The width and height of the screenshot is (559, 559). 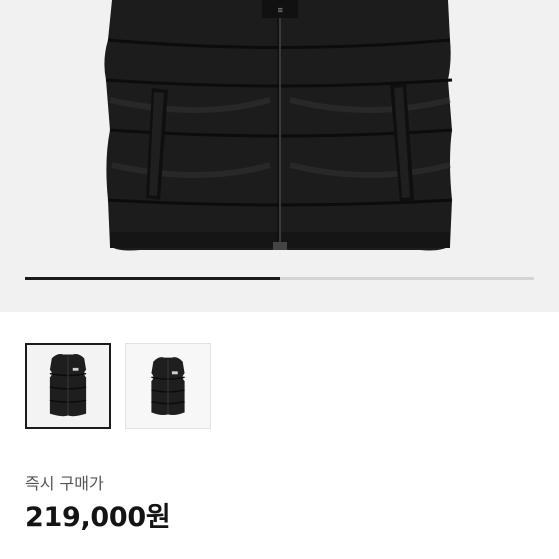 I want to click on carousel-progress-fill, so click(x=152, y=278).